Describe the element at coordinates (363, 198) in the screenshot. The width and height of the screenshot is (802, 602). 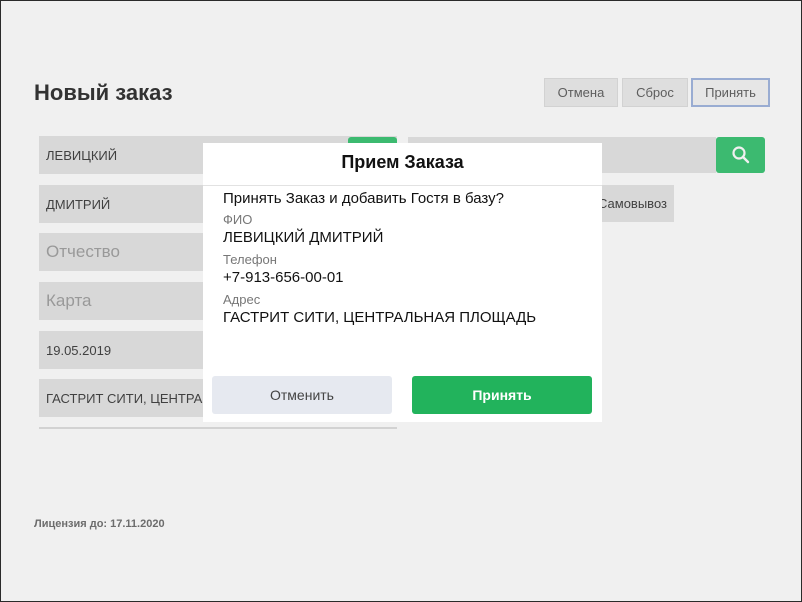
I see `dialog-question: Принять Заказ и добавить Гостя в базу?` at that location.